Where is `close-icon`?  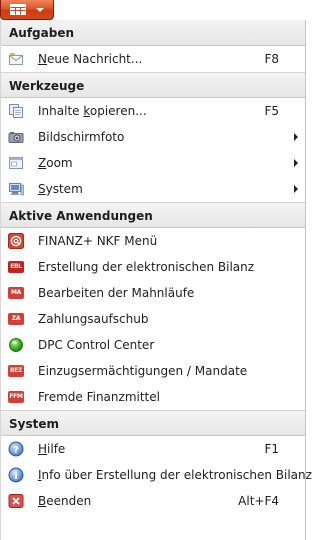
close-icon is located at coordinates (16, 501).